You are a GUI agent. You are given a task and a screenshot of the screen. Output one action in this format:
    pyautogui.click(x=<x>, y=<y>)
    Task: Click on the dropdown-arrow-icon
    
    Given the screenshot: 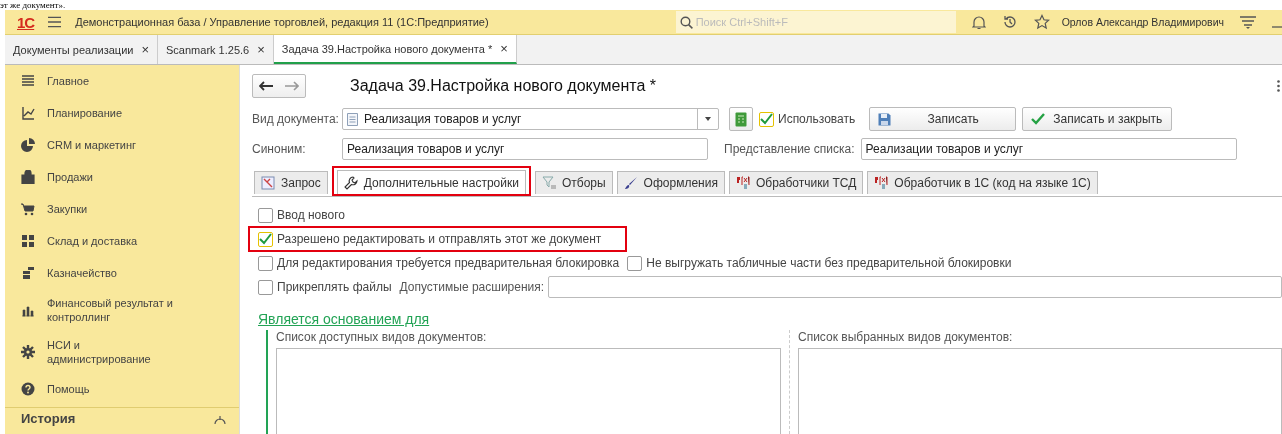 What is the action you would take?
    pyautogui.click(x=708, y=119)
    